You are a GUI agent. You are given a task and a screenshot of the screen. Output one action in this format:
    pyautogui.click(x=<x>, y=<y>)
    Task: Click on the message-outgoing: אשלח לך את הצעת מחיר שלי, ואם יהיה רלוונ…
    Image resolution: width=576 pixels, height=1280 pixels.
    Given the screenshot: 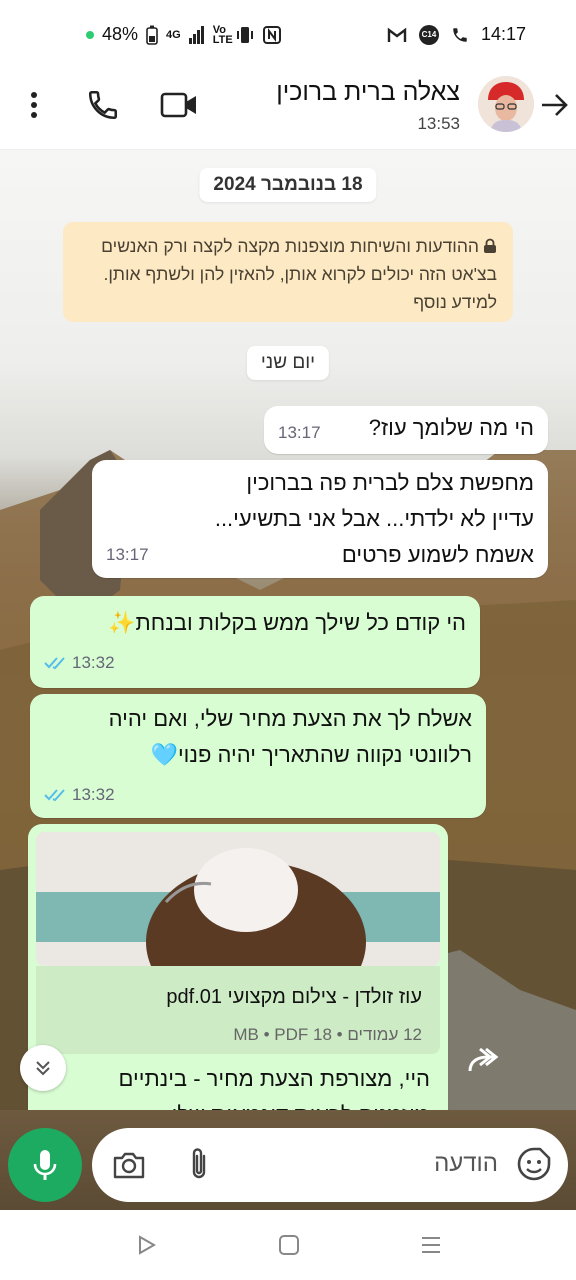 What is the action you would take?
    pyautogui.click(x=258, y=756)
    